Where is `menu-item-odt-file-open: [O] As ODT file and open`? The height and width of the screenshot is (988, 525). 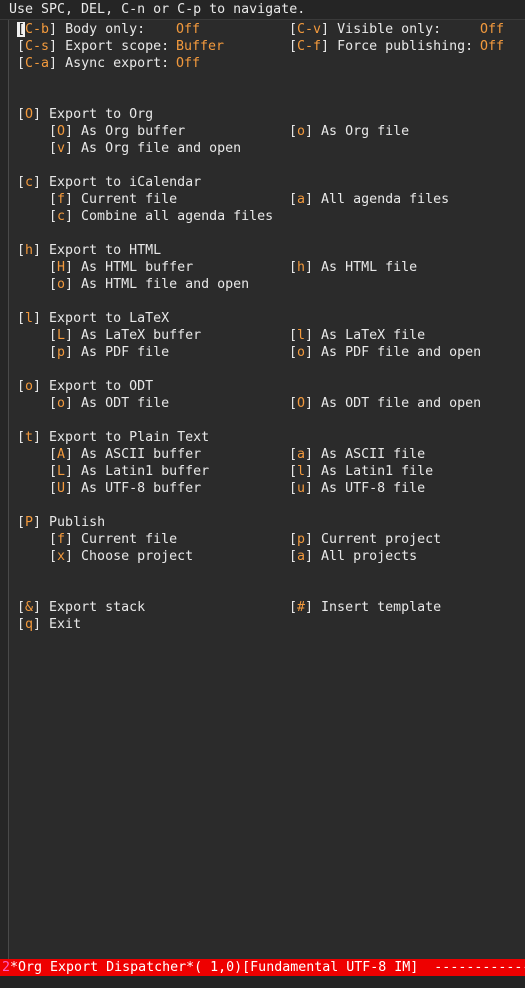
menu-item-odt-file-open: [O] As ODT file and open is located at coordinates (385, 403).